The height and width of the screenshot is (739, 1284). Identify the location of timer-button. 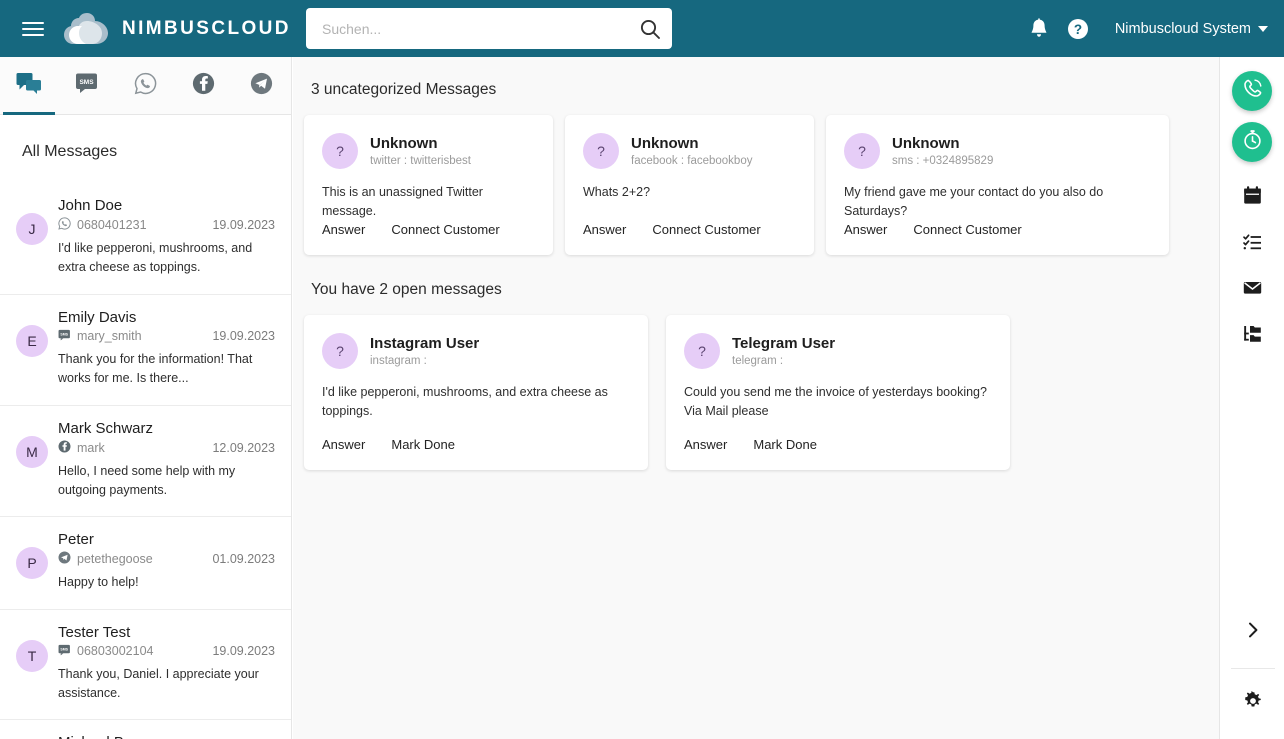
(1252, 142).